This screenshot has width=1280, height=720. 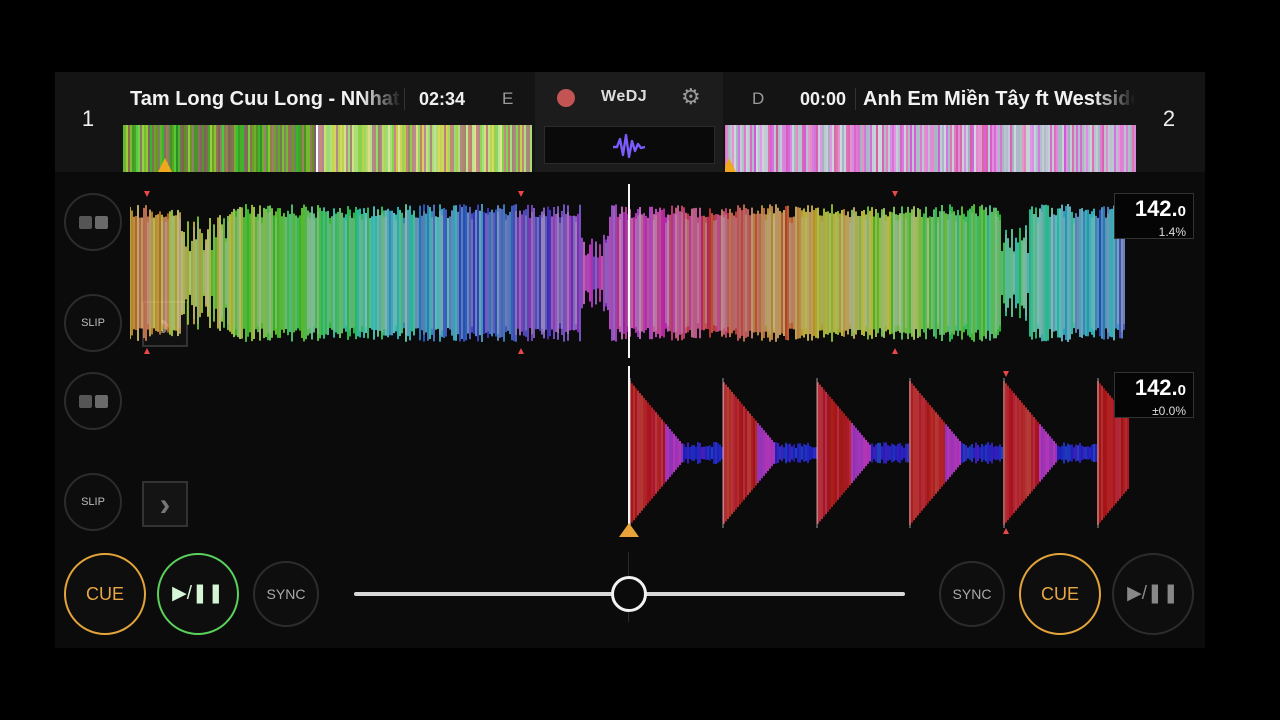 I want to click on deck1-time: 02:34, so click(x=442, y=99).